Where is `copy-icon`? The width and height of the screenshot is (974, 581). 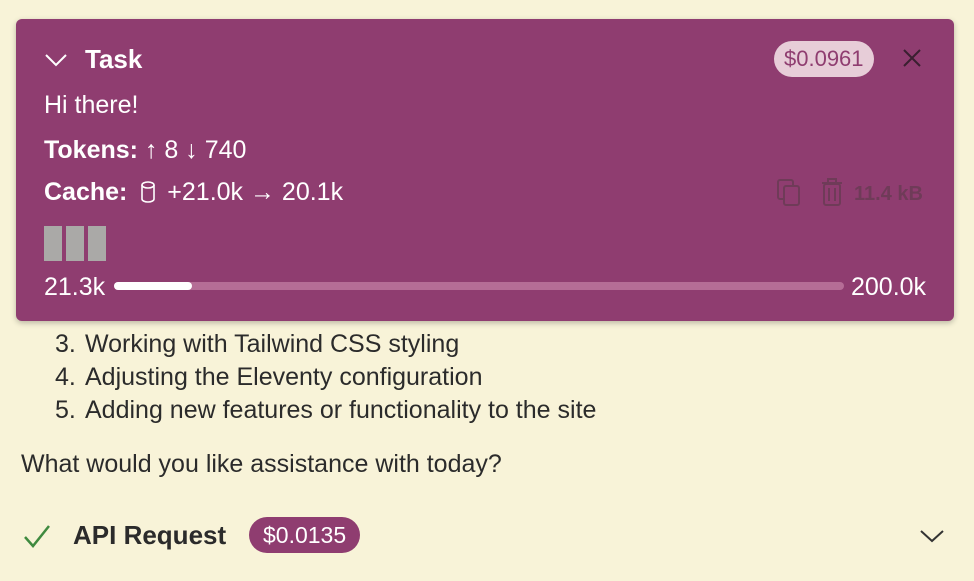
copy-icon is located at coordinates (789, 193).